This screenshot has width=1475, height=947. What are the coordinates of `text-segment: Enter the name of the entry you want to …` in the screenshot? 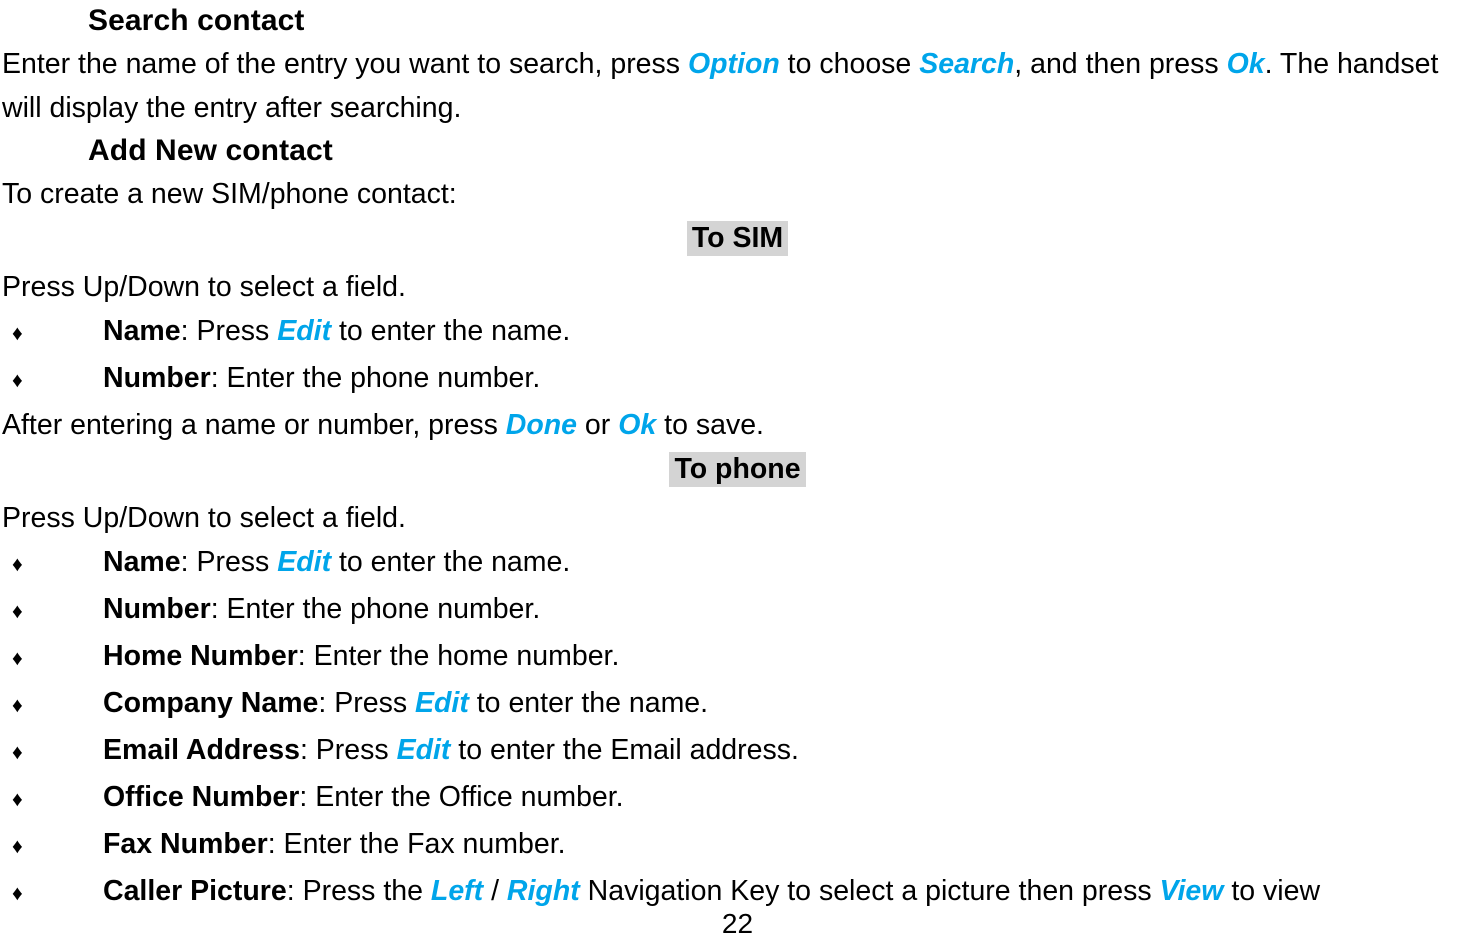 It's located at (345, 64).